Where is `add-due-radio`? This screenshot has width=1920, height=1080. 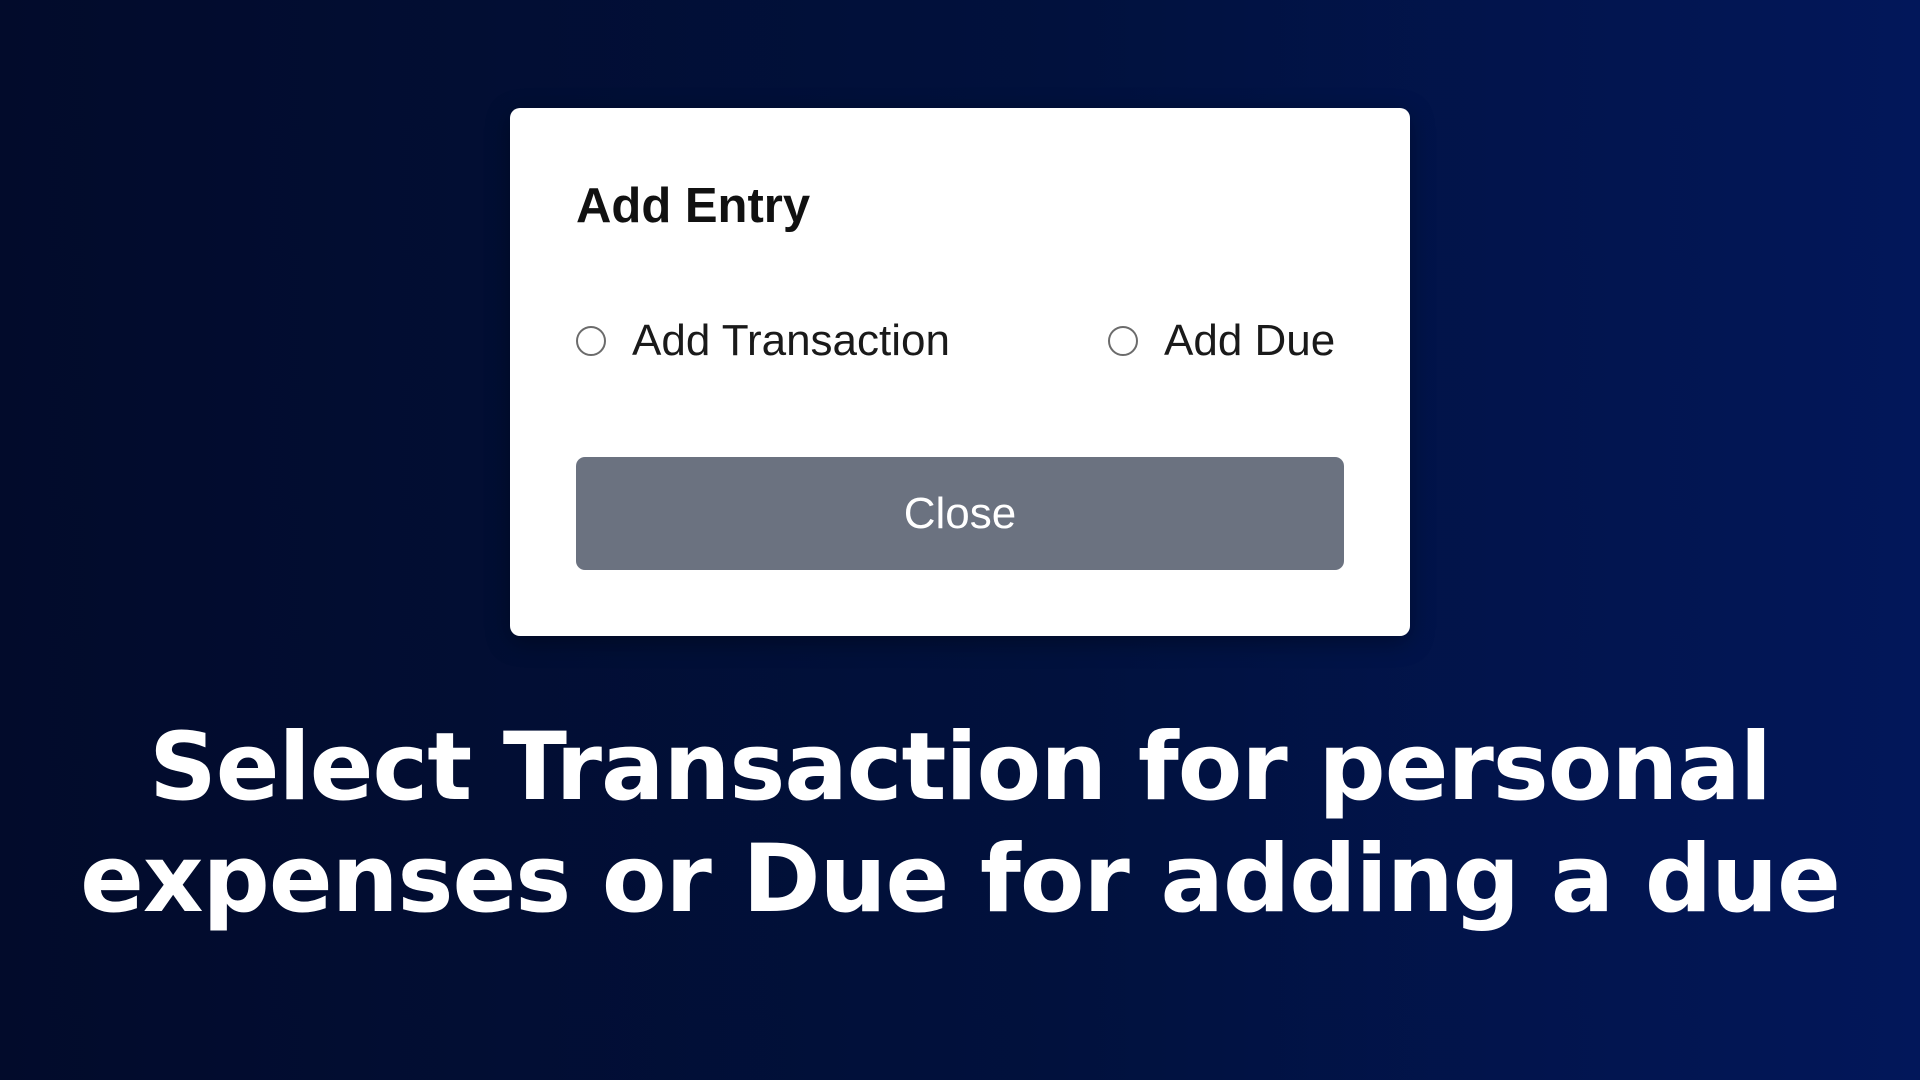
add-due-radio is located at coordinates (1123, 341).